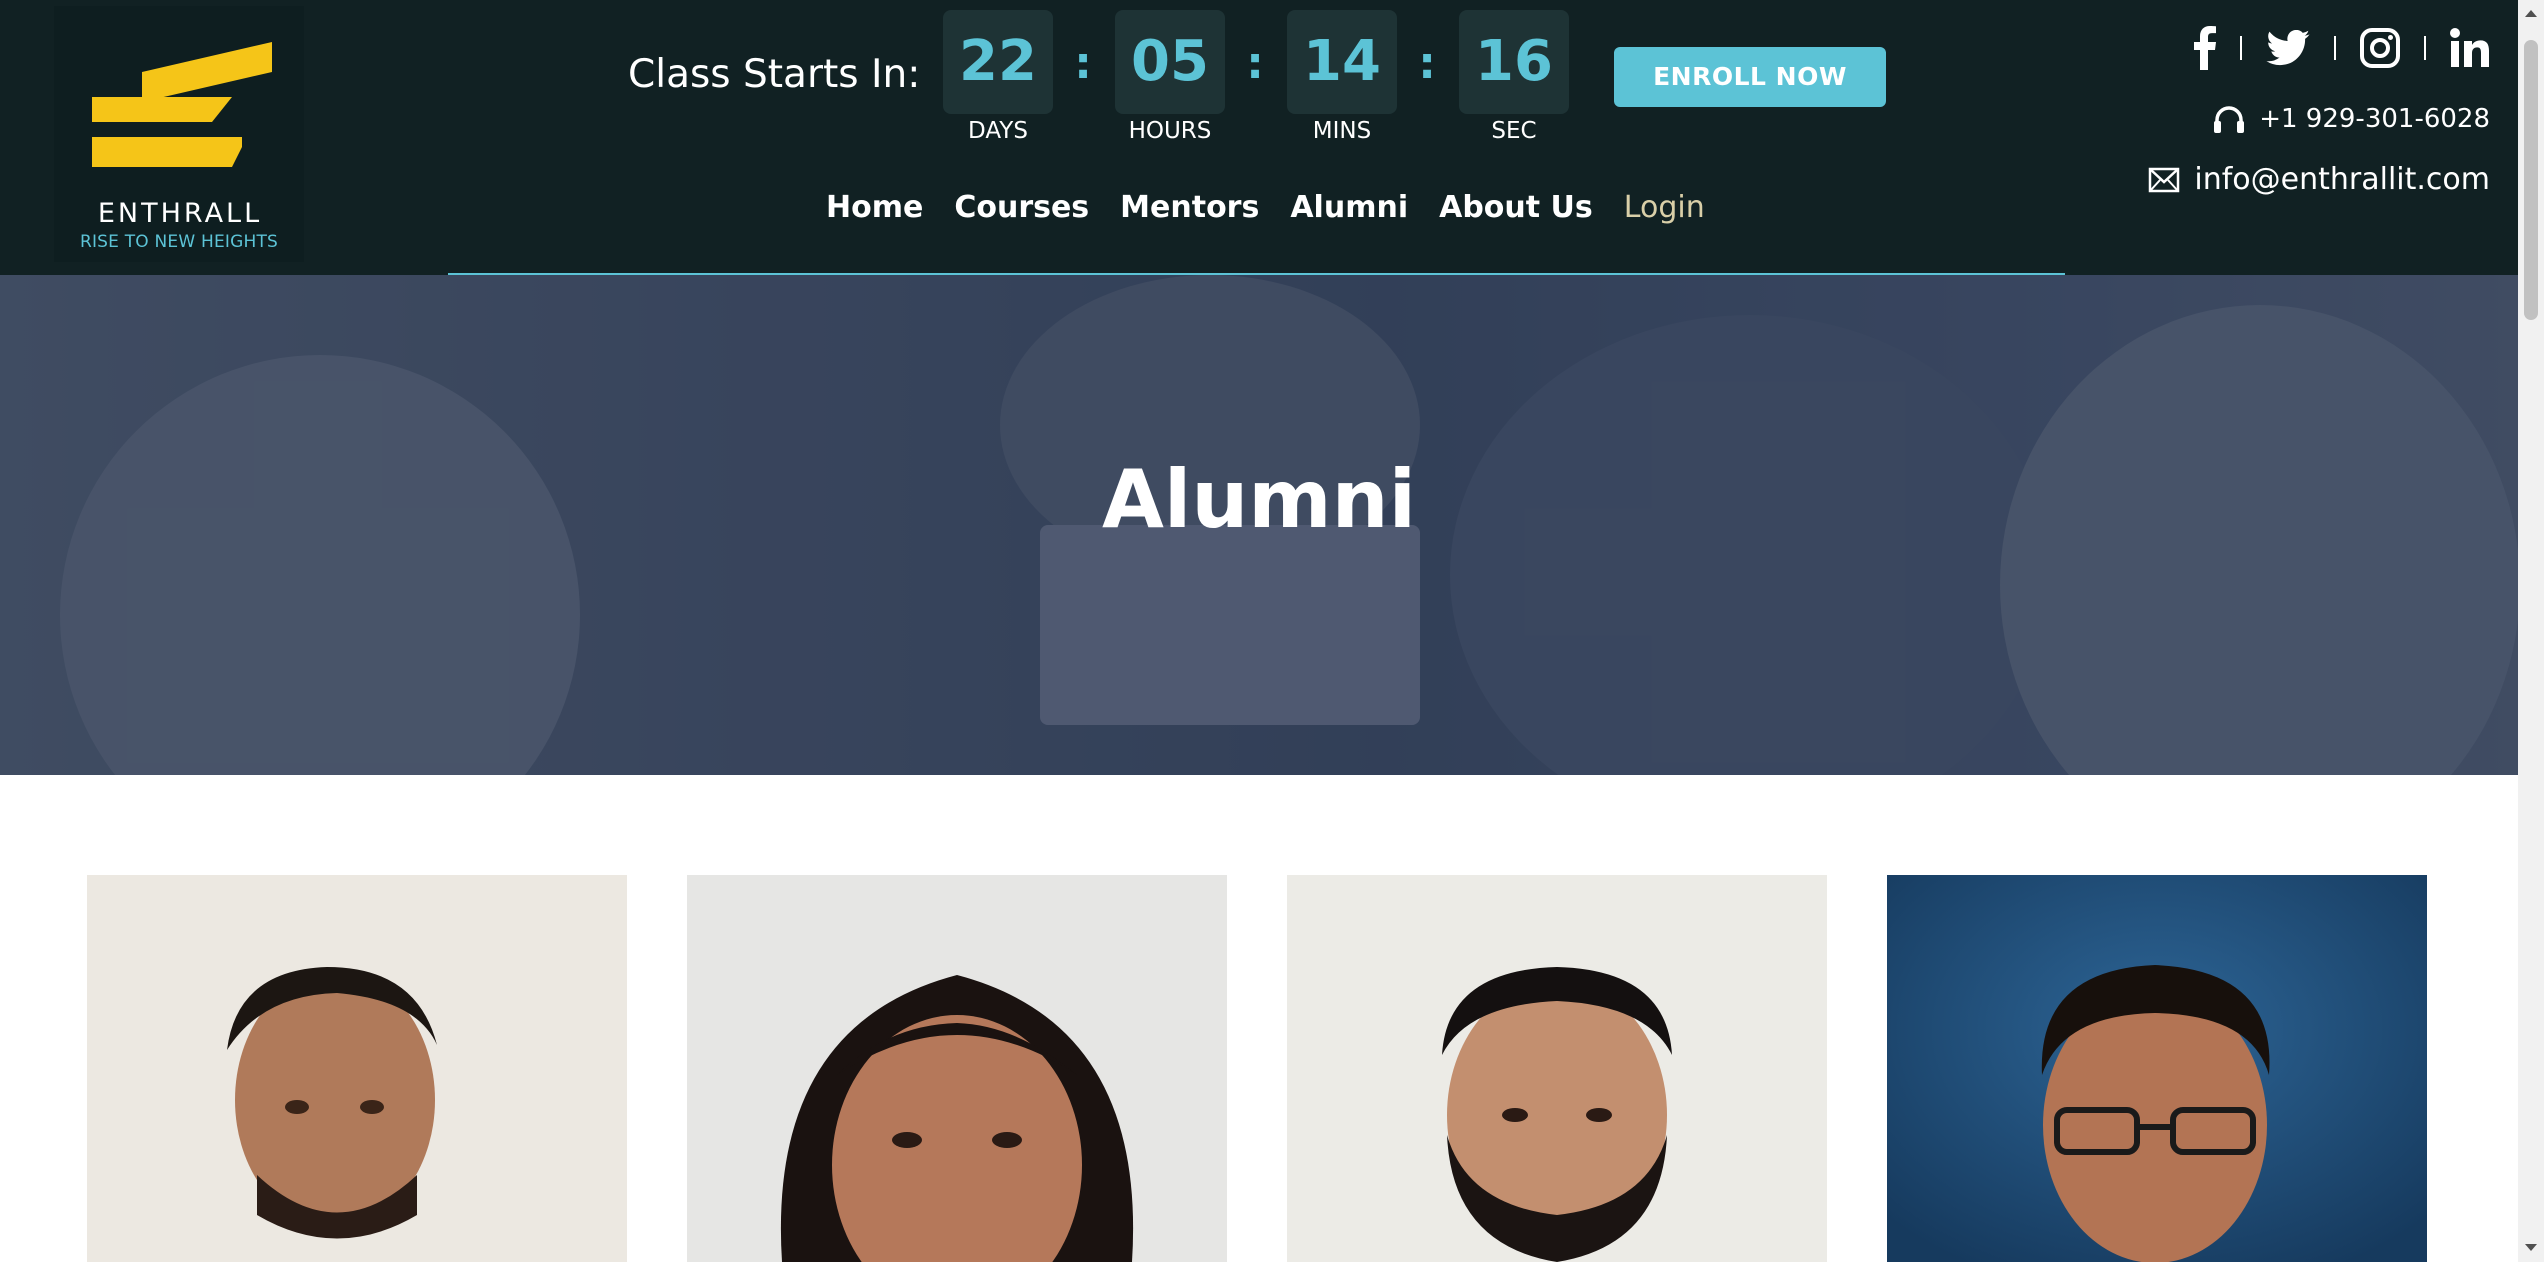 The image size is (2544, 1262). What do you see at coordinates (2342, 48) in the screenshot?
I see `social-links` at bounding box center [2342, 48].